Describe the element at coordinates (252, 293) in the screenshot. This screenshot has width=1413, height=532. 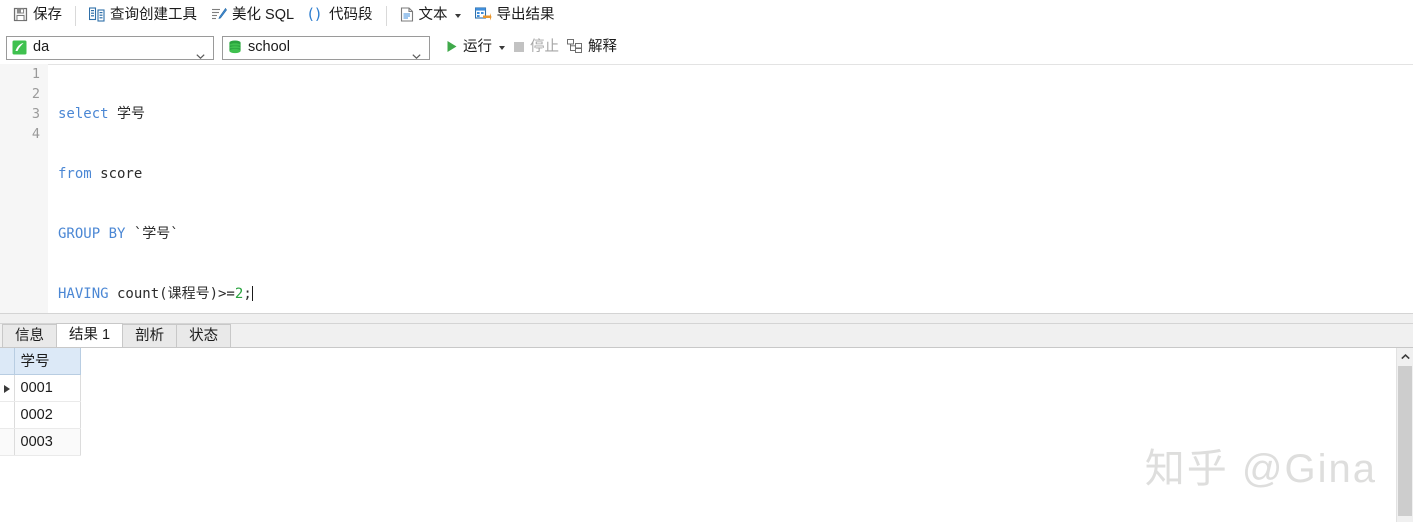
I see `text-cursor` at that location.